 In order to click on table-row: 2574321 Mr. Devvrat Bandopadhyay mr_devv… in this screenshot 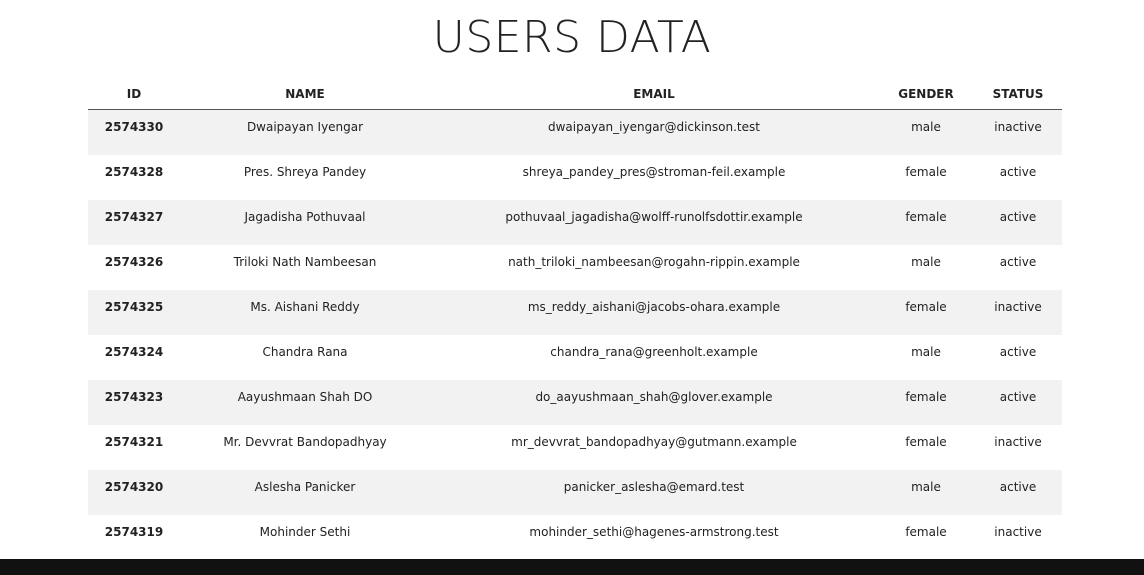, I will do `click(575, 447)`.